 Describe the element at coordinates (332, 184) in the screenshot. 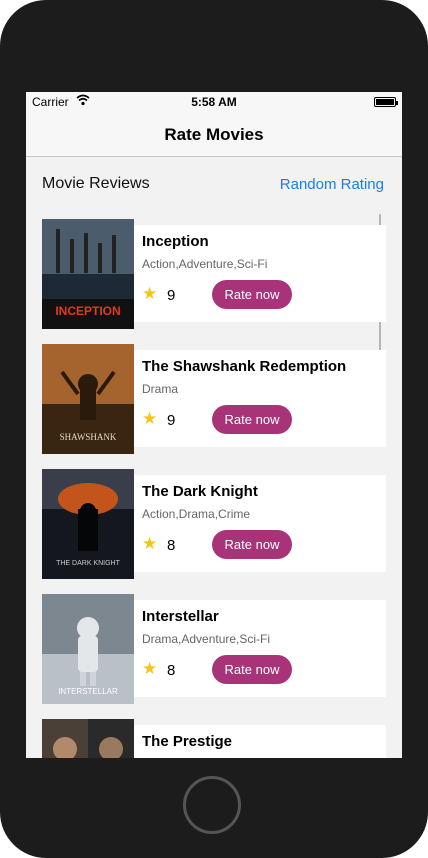

I see `random-rating-button: Random Rating` at that location.